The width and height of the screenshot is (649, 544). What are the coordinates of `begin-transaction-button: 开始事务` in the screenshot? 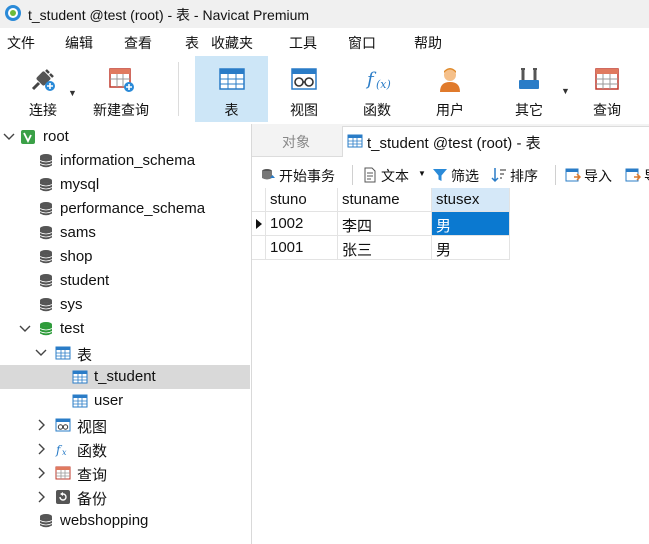 It's located at (305, 175).